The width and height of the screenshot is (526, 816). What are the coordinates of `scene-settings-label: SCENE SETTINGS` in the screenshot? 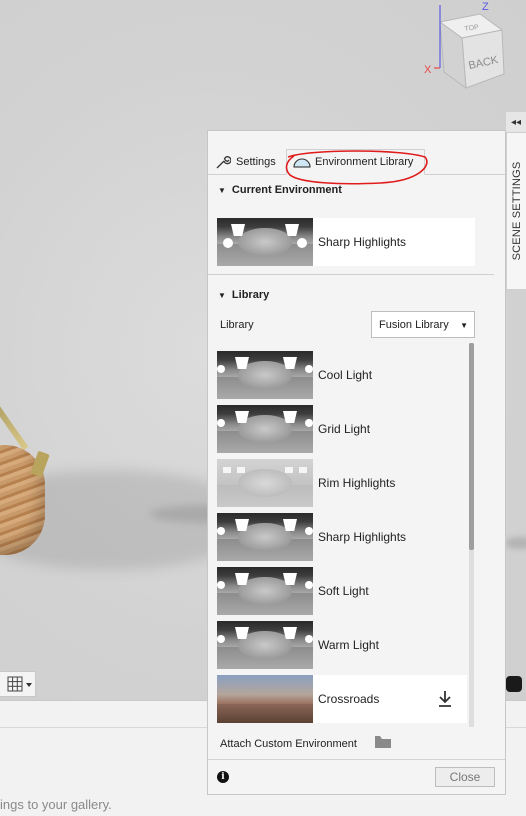 It's located at (516, 211).